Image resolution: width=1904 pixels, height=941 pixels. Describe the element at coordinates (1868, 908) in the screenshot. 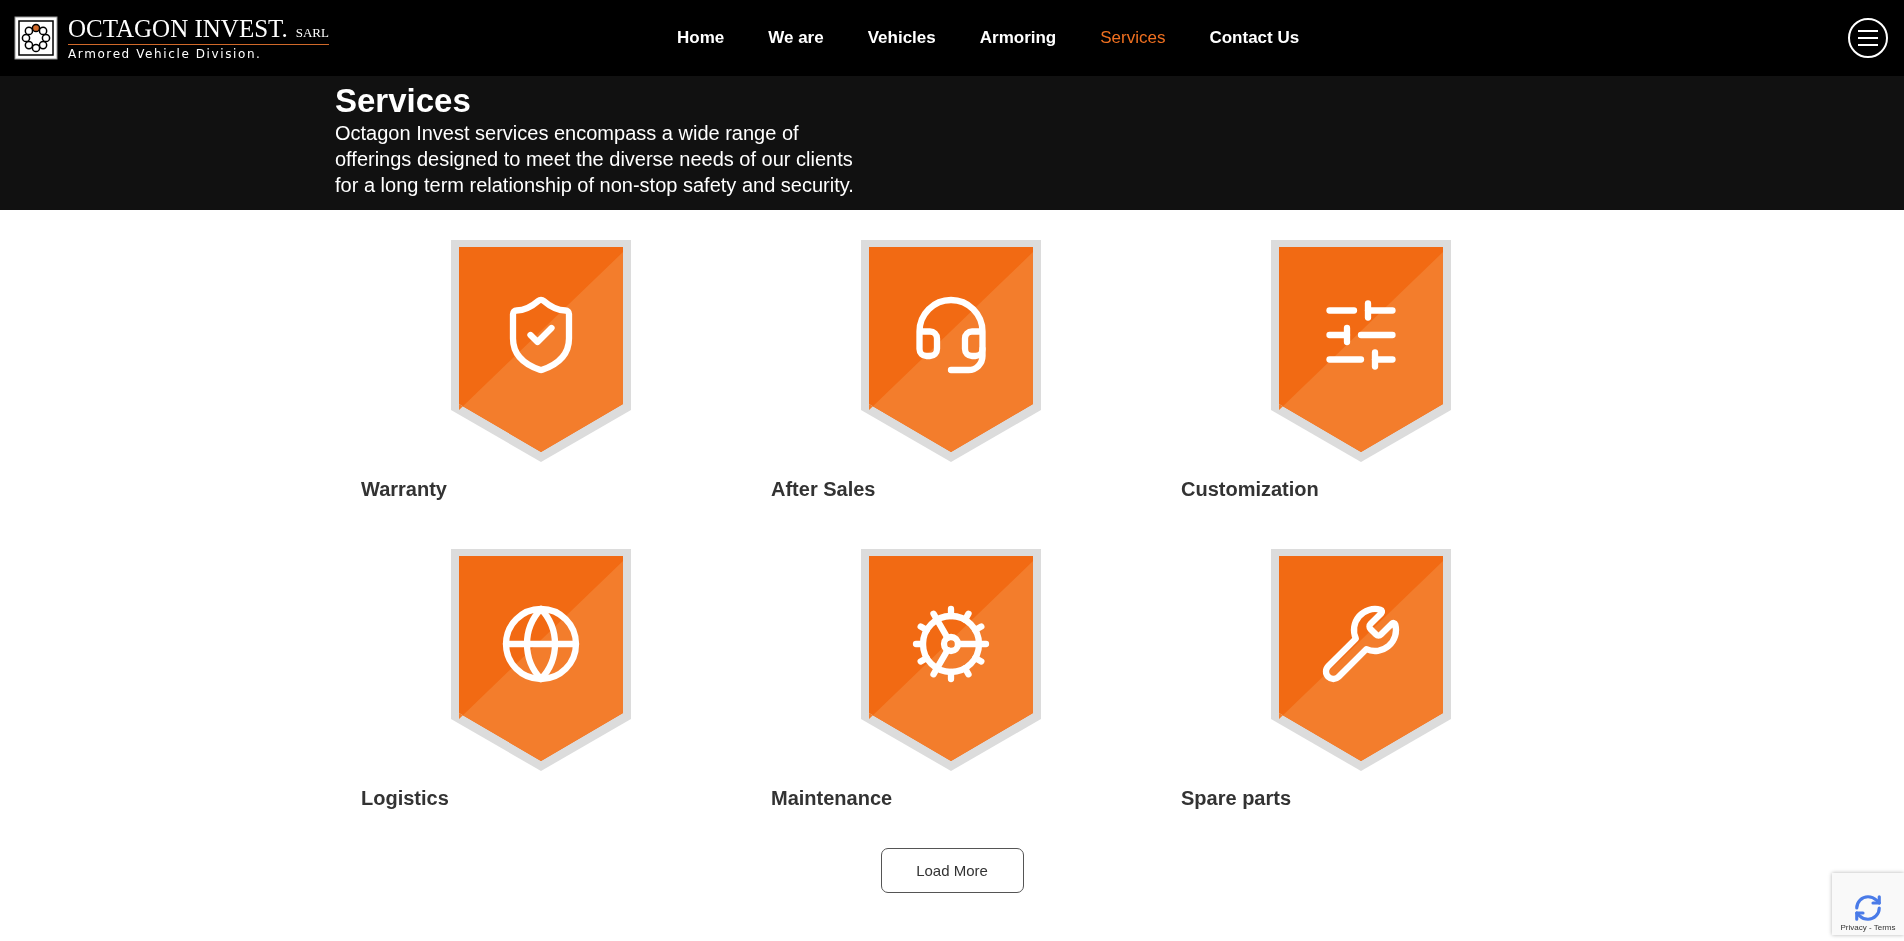

I see `captcha-logo-icon` at that location.